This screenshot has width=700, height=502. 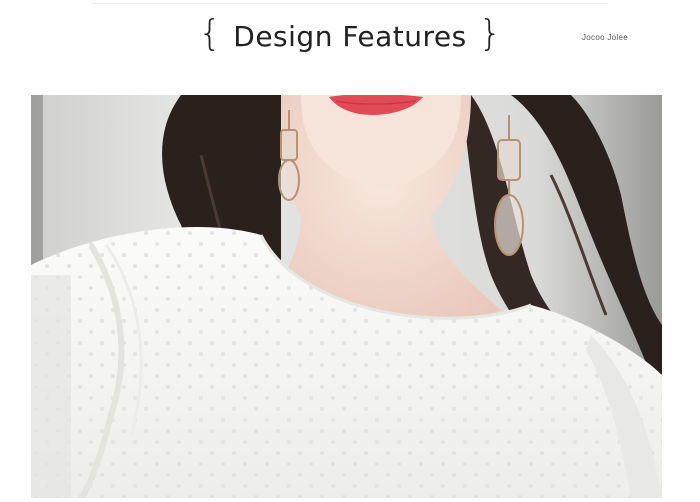 I want to click on heading-open-brace: {, so click(x=210, y=33).